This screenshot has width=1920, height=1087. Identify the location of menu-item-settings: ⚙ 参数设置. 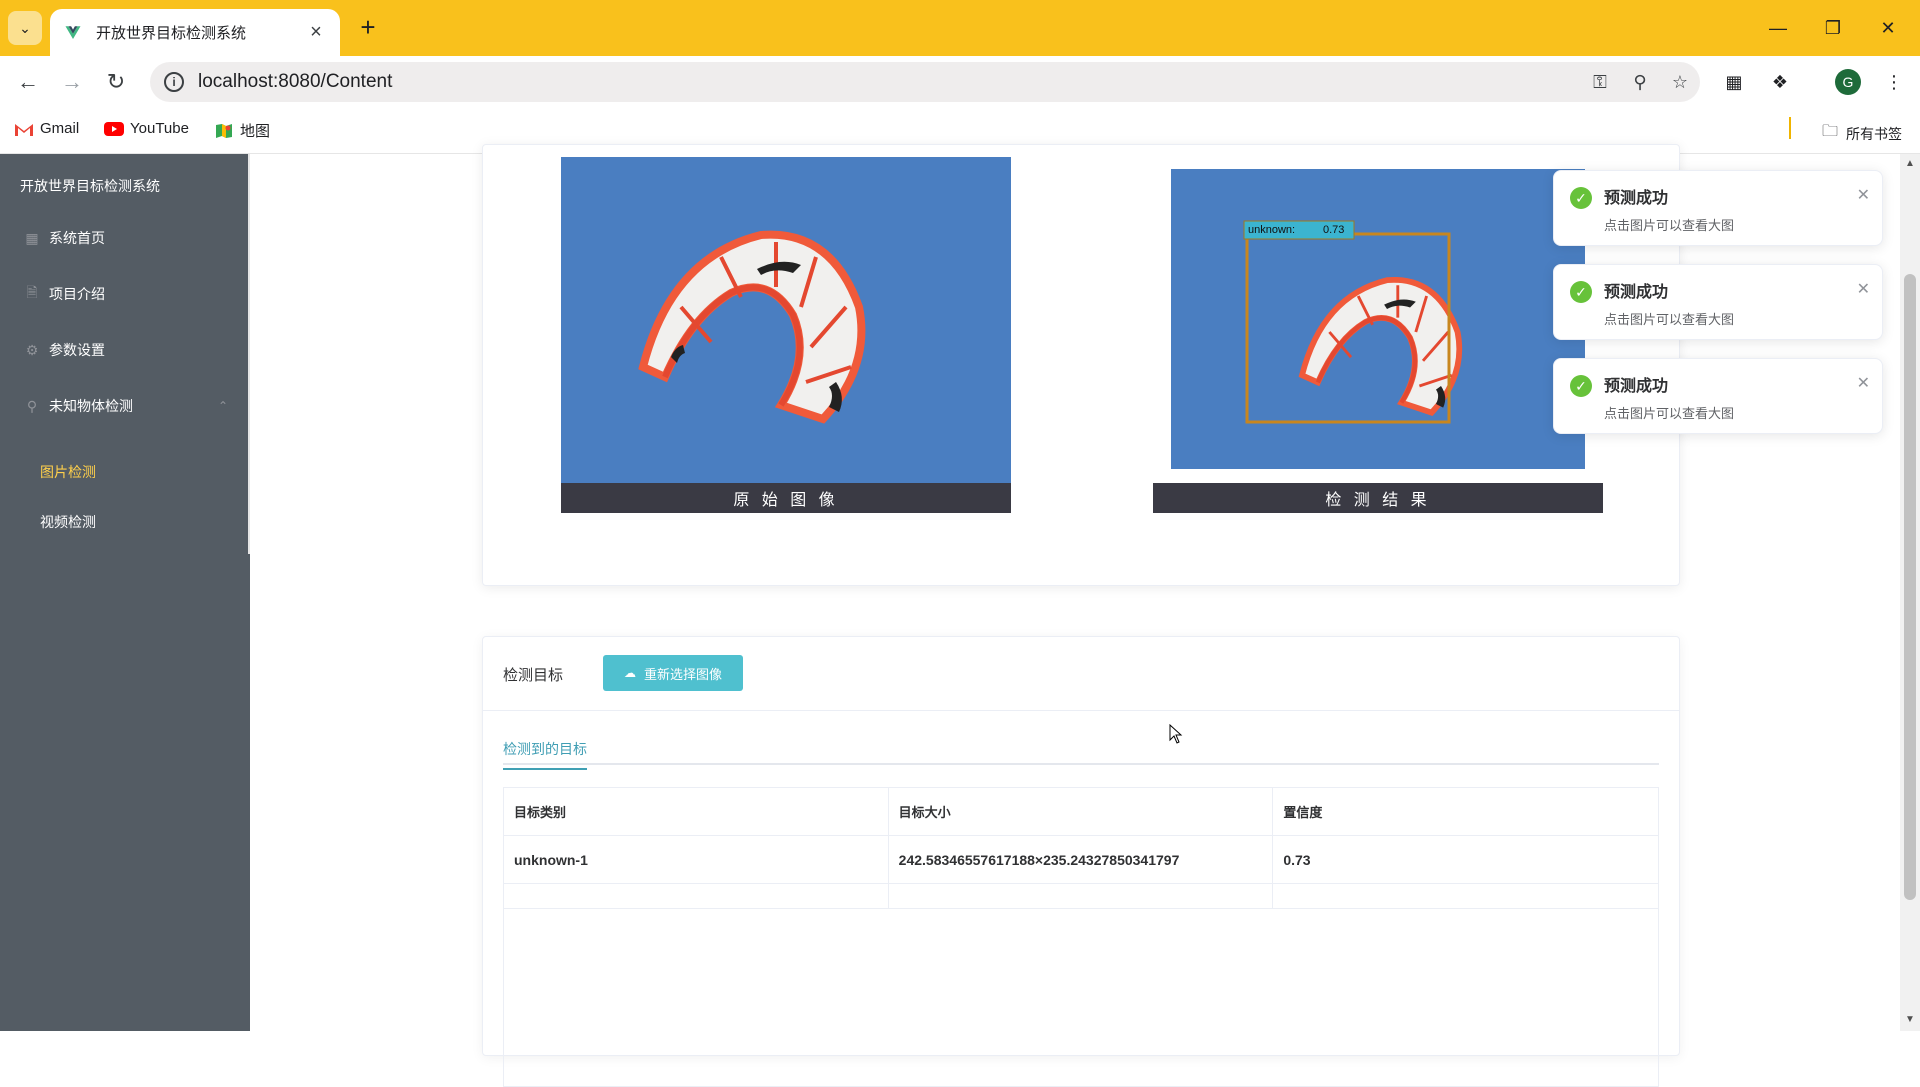
(124, 350).